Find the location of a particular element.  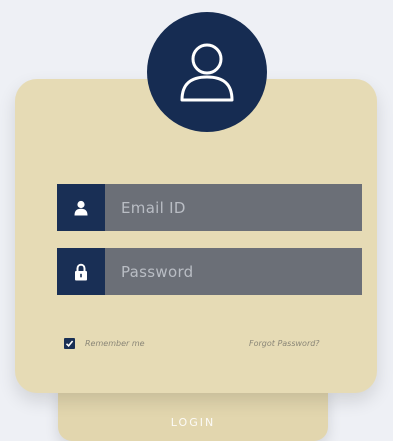

lock-icon is located at coordinates (81, 271).